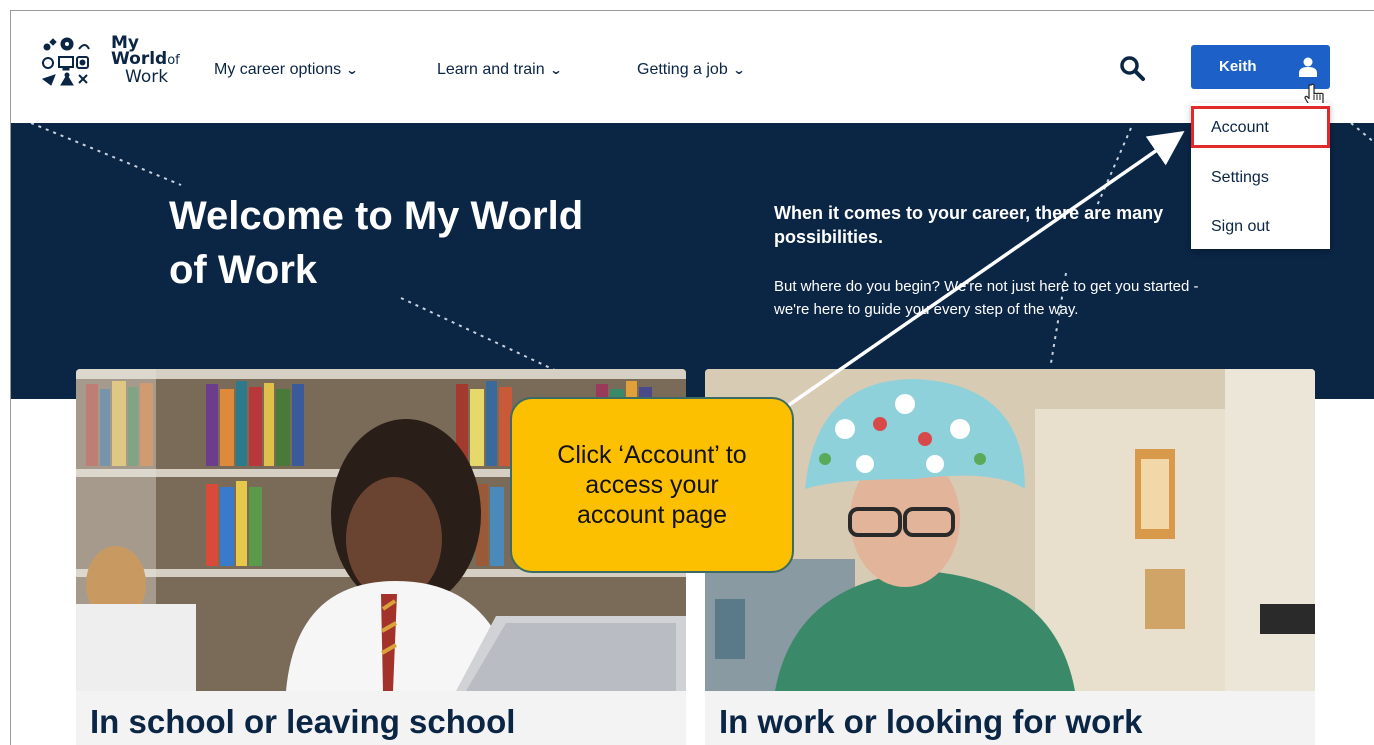  I want to click on nav-label: Getting a job, so click(682, 69).